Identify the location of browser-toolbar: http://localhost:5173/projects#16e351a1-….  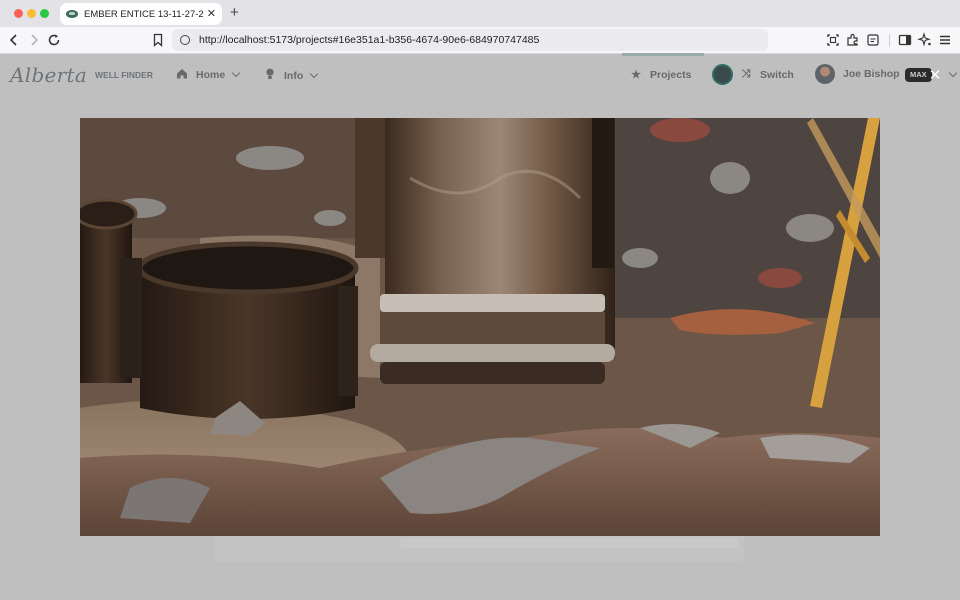
(480, 40).